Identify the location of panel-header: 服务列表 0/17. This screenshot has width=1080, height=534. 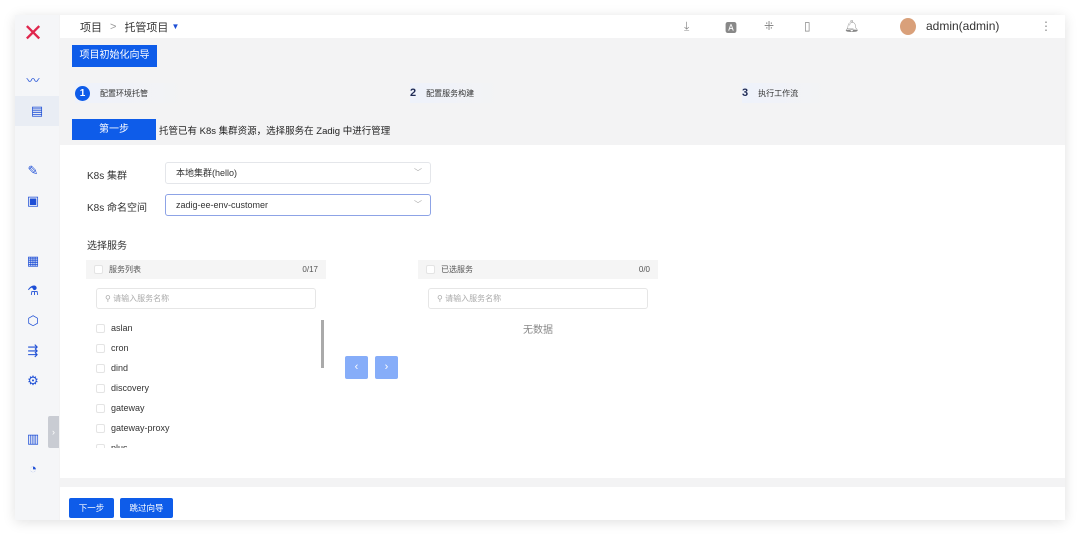
(206, 269).